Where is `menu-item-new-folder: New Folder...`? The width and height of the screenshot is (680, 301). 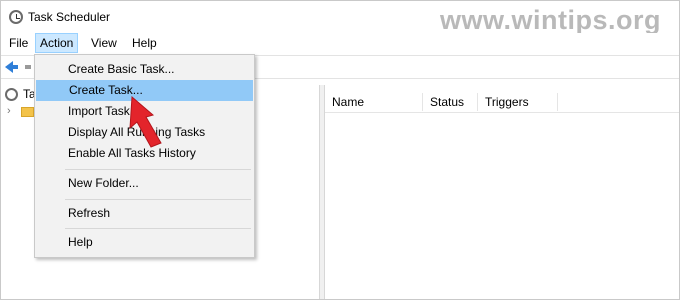 menu-item-new-folder: New Folder... is located at coordinates (144, 183).